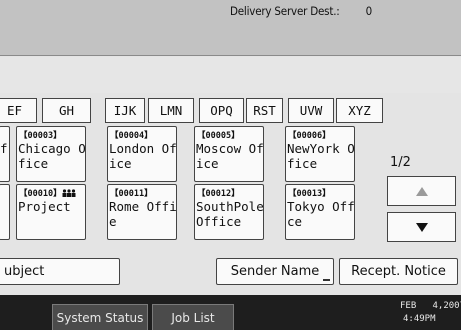 This screenshot has height=330, width=461. Describe the element at coordinates (69, 193) in the screenshot. I see `group-icon` at that location.